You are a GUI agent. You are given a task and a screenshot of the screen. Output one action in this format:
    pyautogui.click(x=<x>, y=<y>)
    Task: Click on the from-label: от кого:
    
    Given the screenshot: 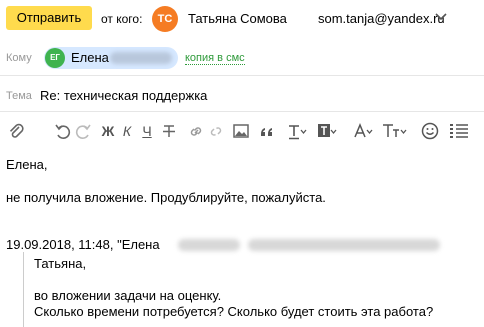 What is the action you would take?
    pyautogui.click(x=122, y=19)
    